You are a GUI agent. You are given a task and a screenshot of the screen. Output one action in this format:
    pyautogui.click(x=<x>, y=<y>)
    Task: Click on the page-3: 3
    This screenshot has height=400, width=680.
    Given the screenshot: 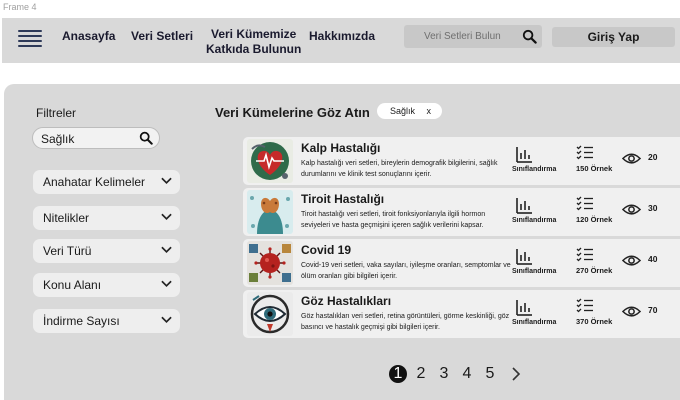 What is the action you would take?
    pyautogui.click(x=444, y=374)
    